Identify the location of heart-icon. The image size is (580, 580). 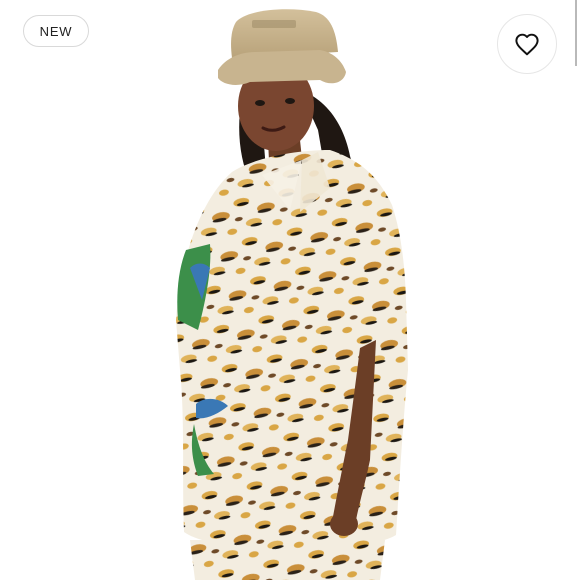
(527, 44).